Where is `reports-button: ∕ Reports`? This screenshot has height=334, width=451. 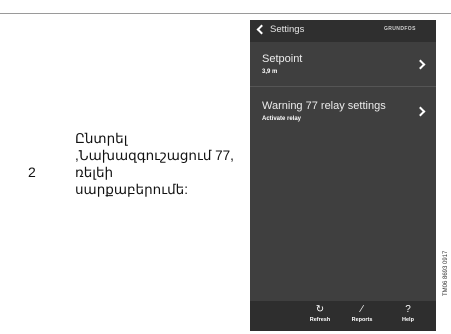
reports-button: ∕ Reports is located at coordinates (362, 314).